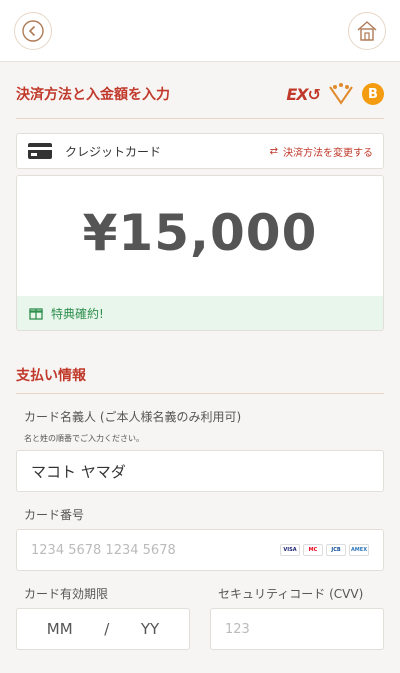  What do you see at coordinates (200, 31) in the screenshot?
I see `top-bar` at bounding box center [200, 31].